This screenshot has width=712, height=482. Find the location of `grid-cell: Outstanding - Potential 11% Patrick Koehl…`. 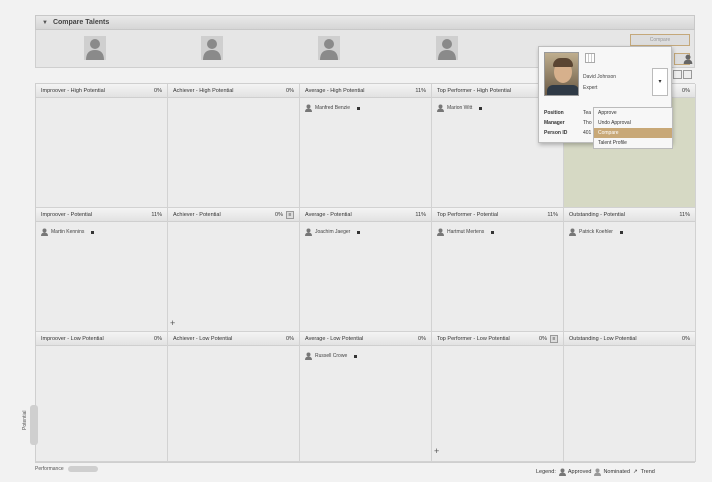

grid-cell: Outstanding - Potential 11% Patrick Koehl… is located at coordinates (630, 270).